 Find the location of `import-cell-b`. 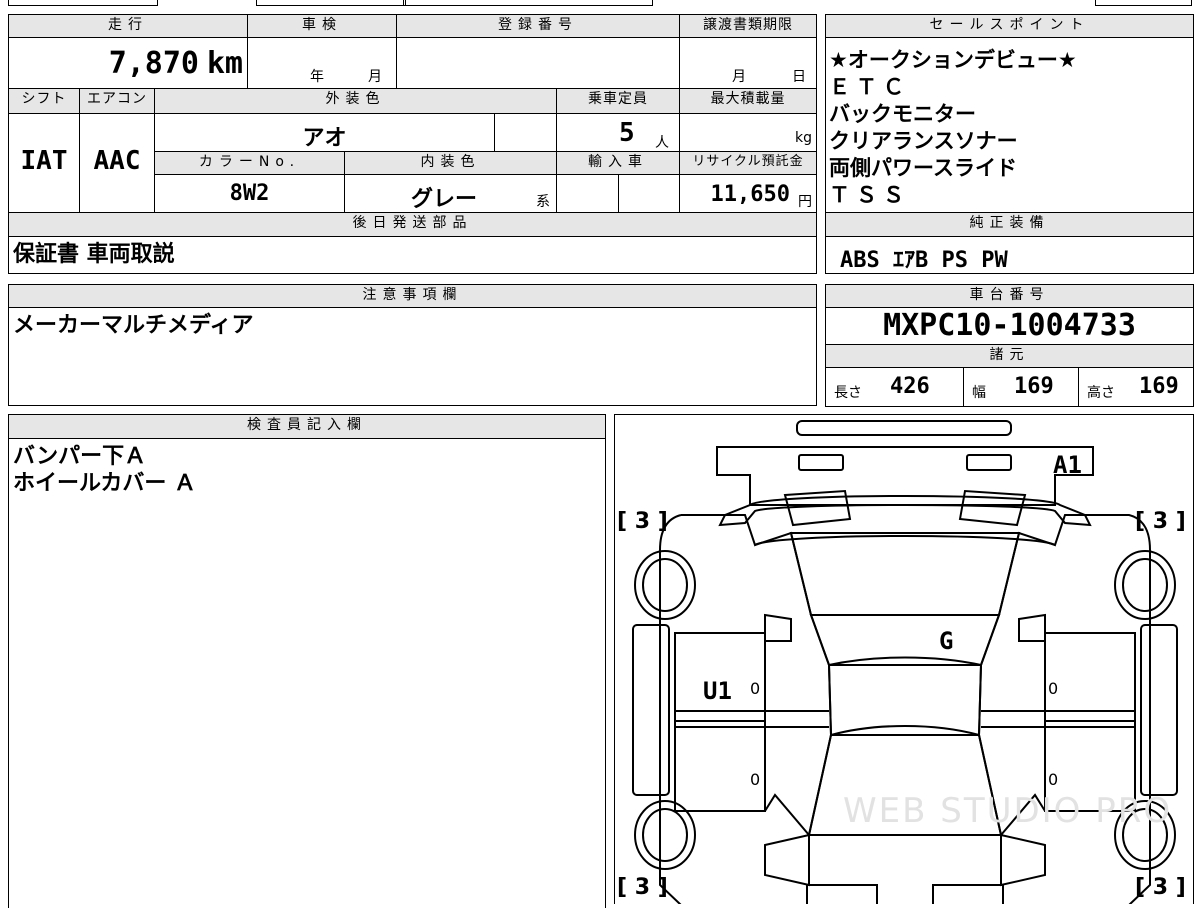

import-cell-b is located at coordinates (649, 193).